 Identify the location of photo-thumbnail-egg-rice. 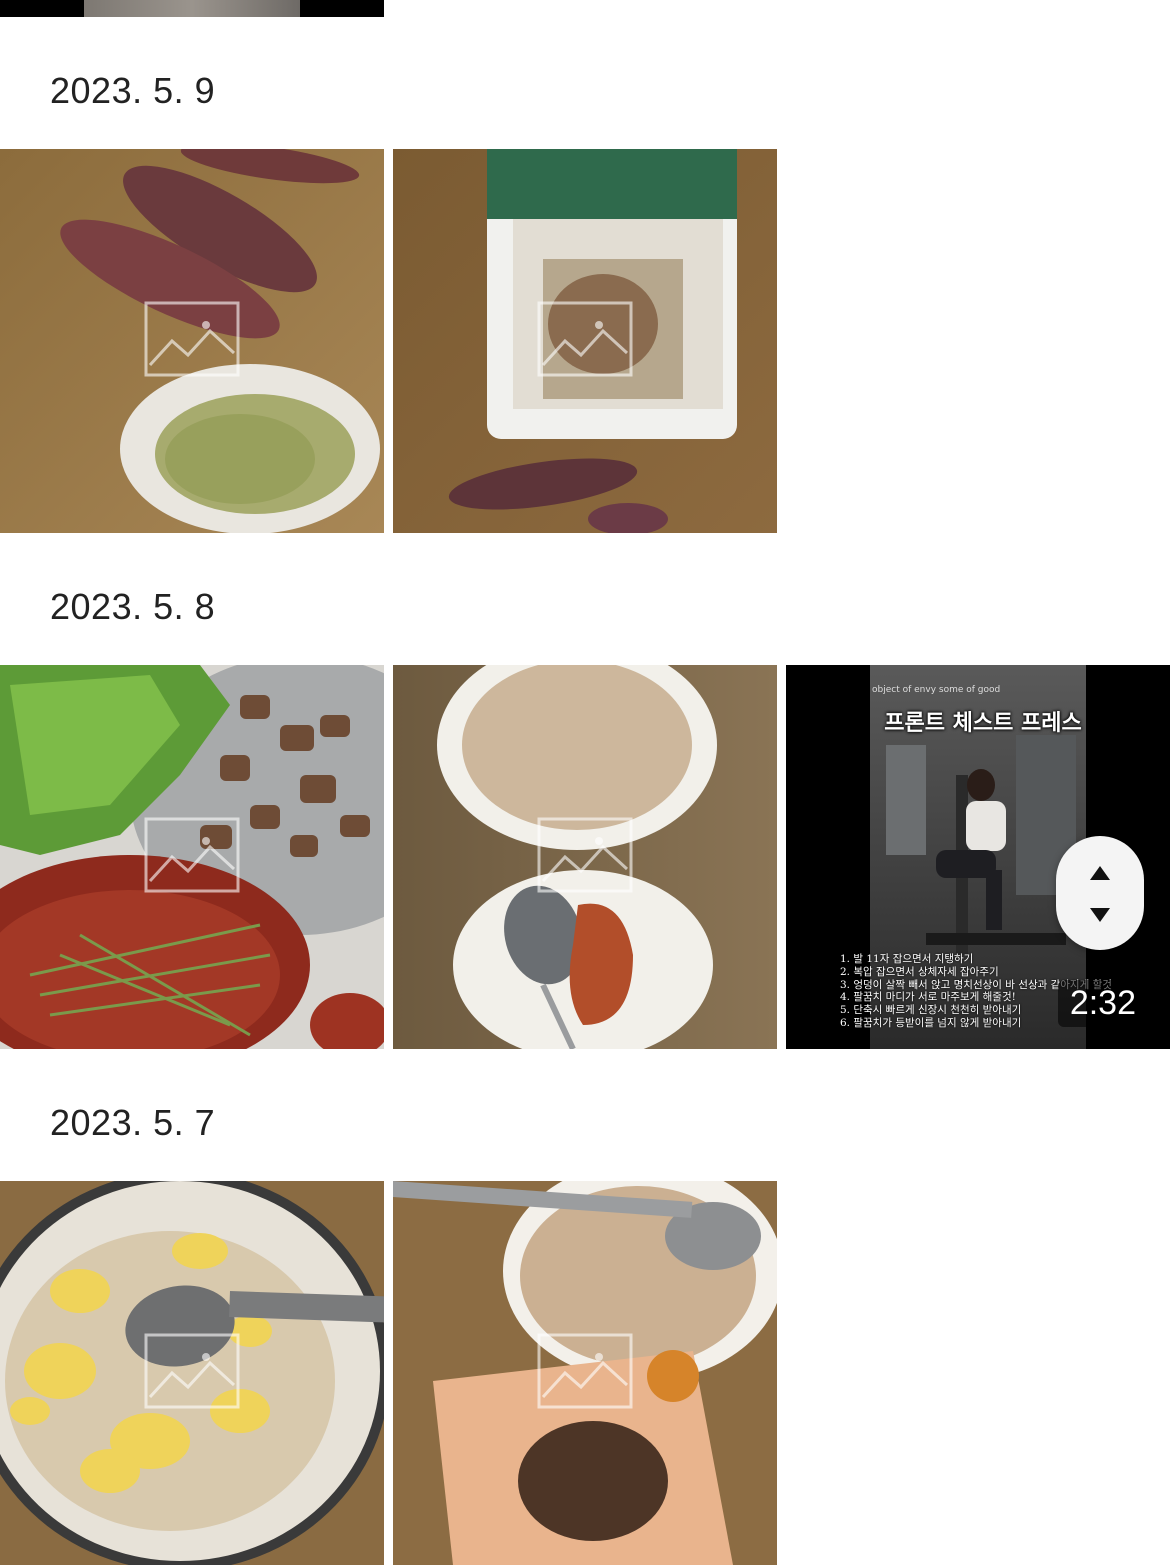
(192, 1373).